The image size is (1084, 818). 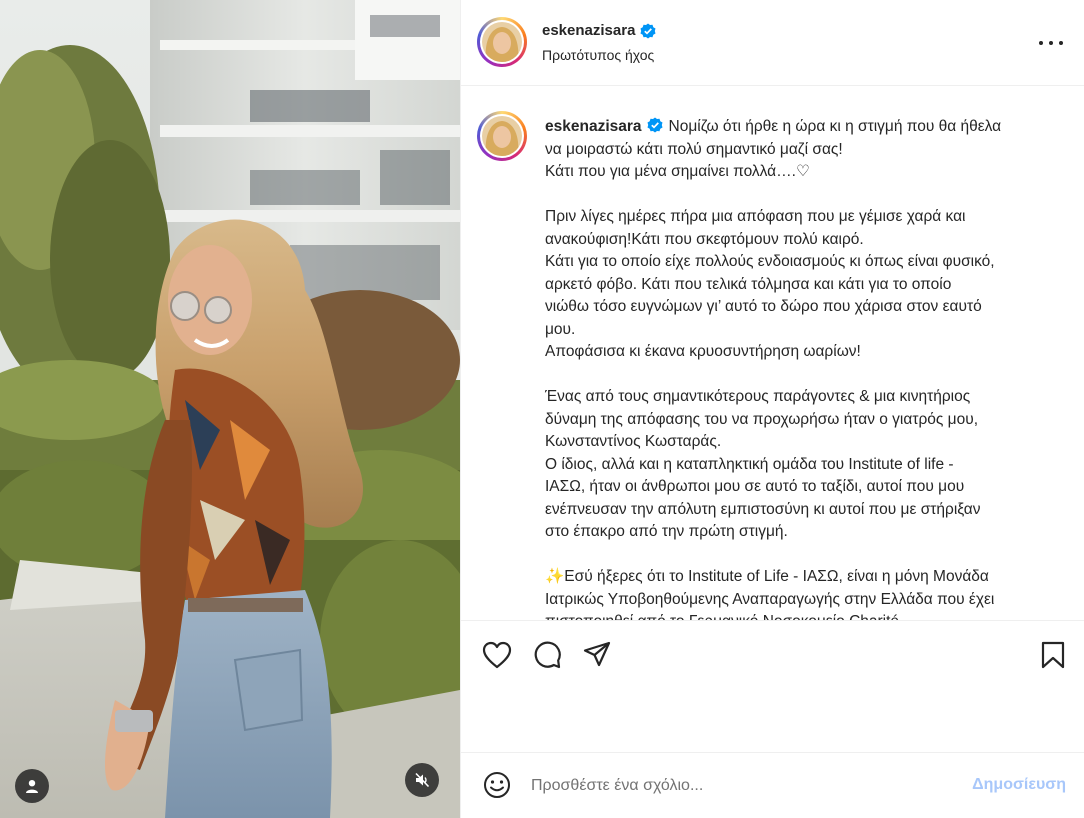 I want to click on post-header: eskenazisara Πρωτότυπος ήχος, so click(x=772, y=43).